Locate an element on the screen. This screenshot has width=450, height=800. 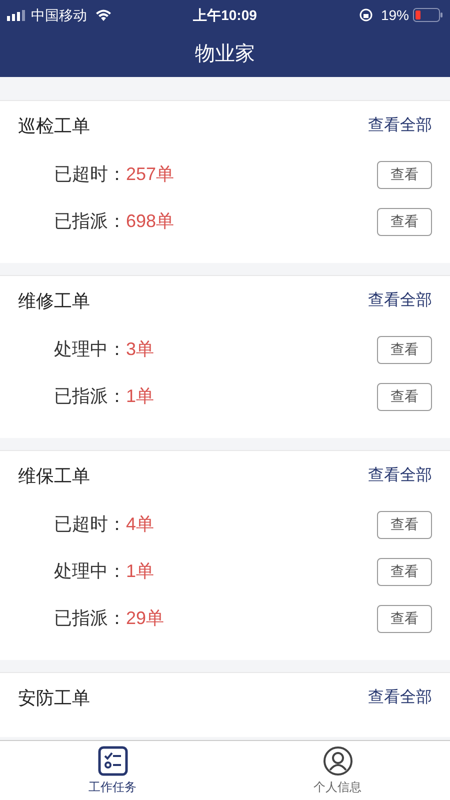
user-icon is located at coordinates (337, 761).